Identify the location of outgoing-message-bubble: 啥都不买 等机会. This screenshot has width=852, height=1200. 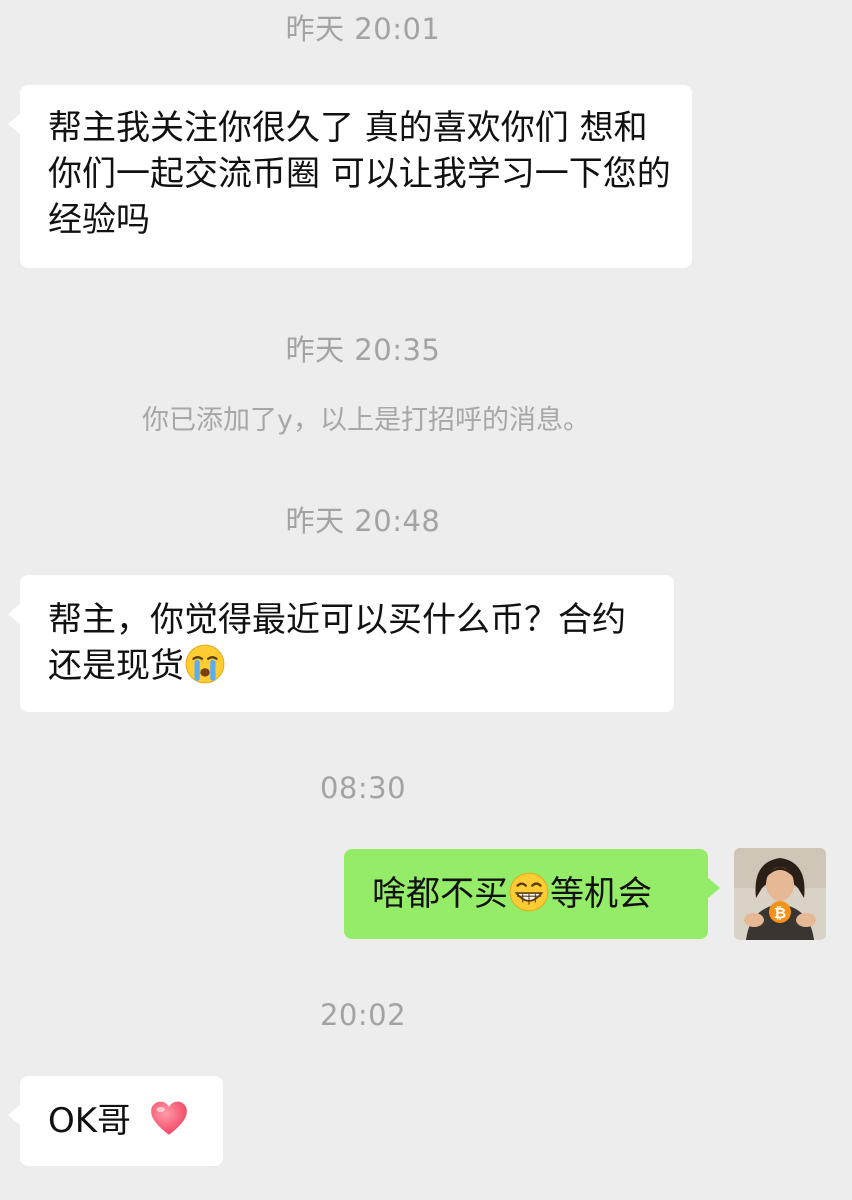
(532, 894).